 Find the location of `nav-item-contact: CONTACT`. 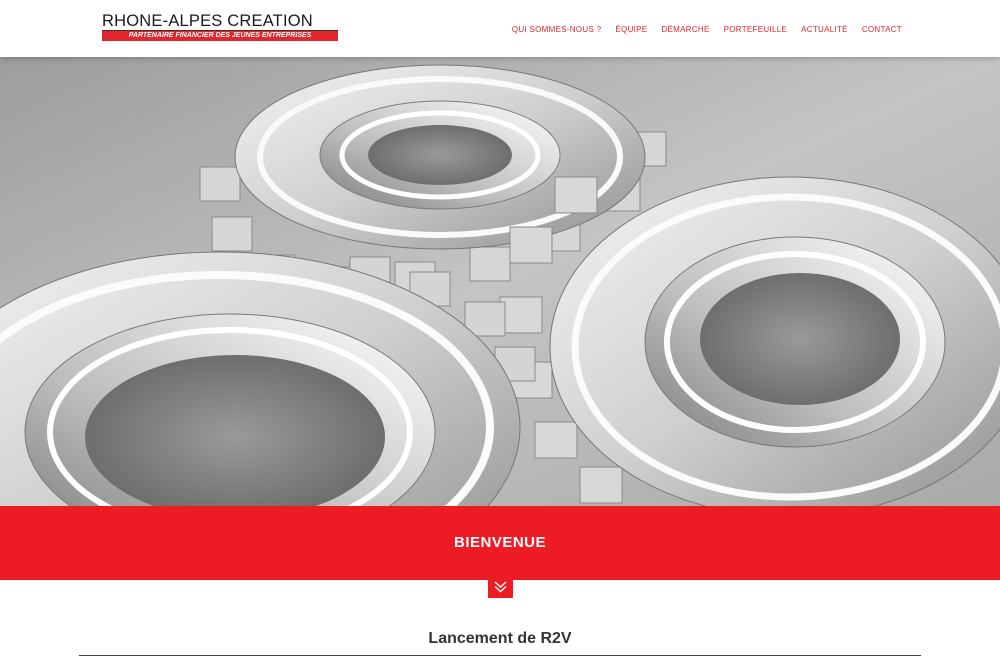

nav-item-contact: CONTACT is located at coordinates (882, 29).